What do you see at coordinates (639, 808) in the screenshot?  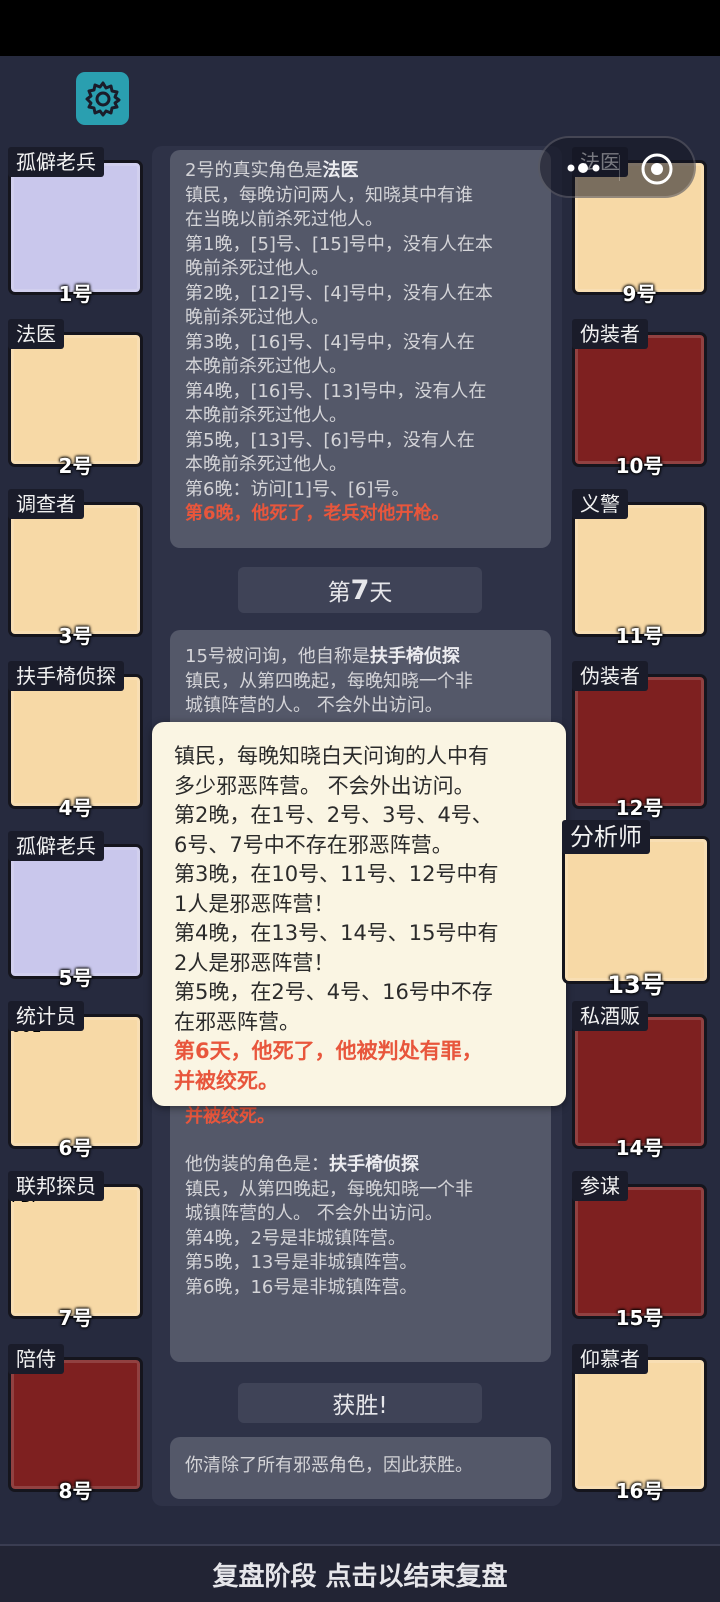 I see `player-number: 12号` at bounding box center [639, 808].